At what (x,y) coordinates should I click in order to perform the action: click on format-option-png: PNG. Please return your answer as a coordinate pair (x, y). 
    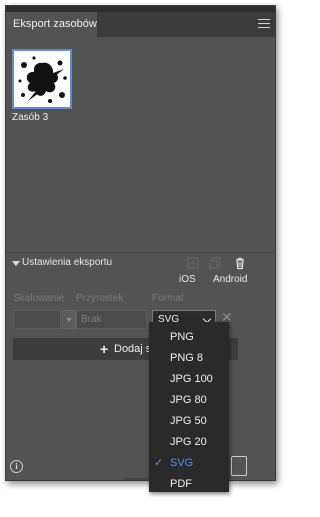
    Looking at the image, I should click on (189, 337).